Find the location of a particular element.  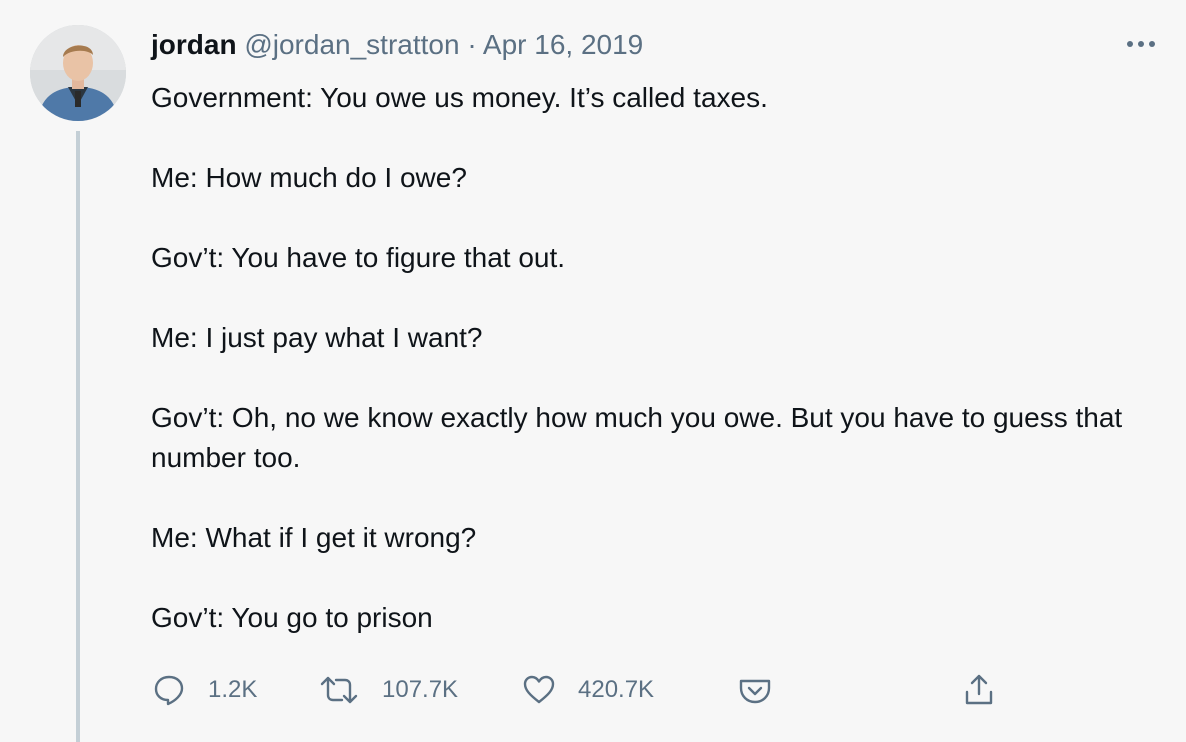

action-bar: 1.2K 107.7K 420.7K is located at coordinates (593, 690).